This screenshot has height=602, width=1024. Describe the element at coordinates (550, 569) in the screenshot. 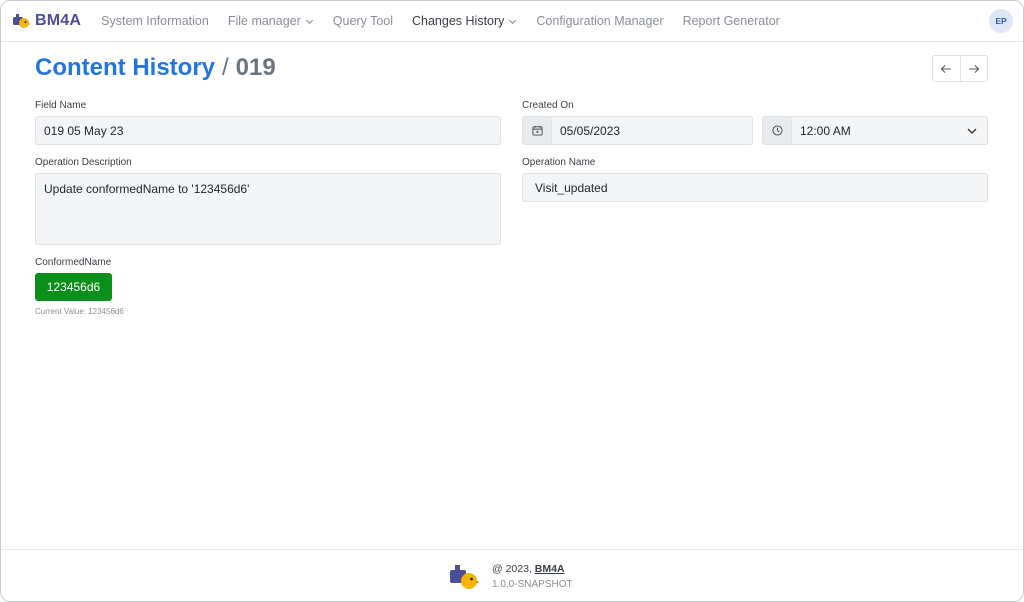

I see `footer-brand-link: BM4A` at that location.